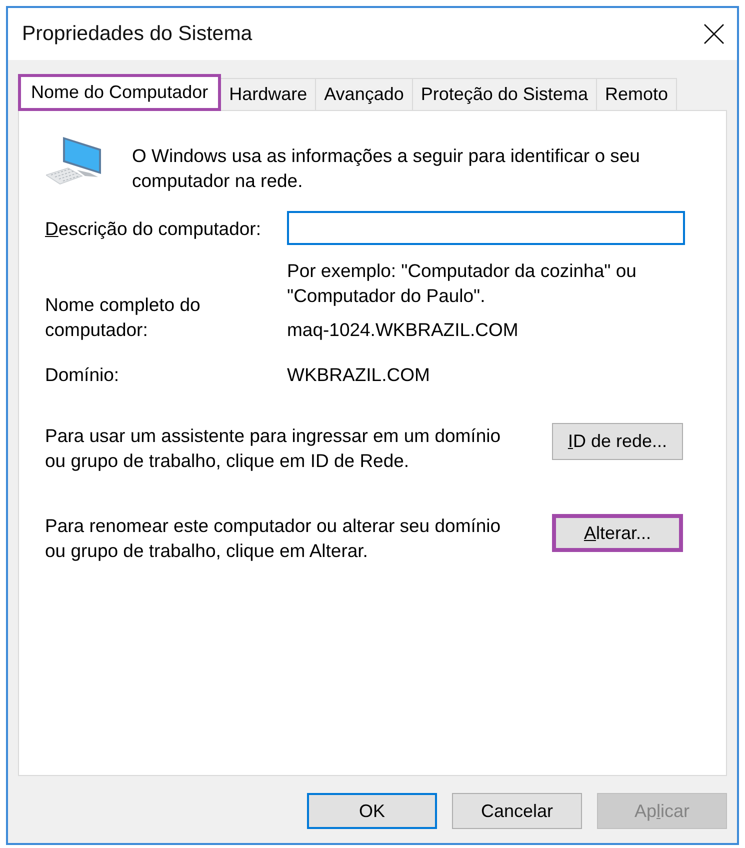 This screenshot has height=848, width=745. Describe the element at coordinates (372, 811) in the screenshot. I see `ok-button: OK` at that location.